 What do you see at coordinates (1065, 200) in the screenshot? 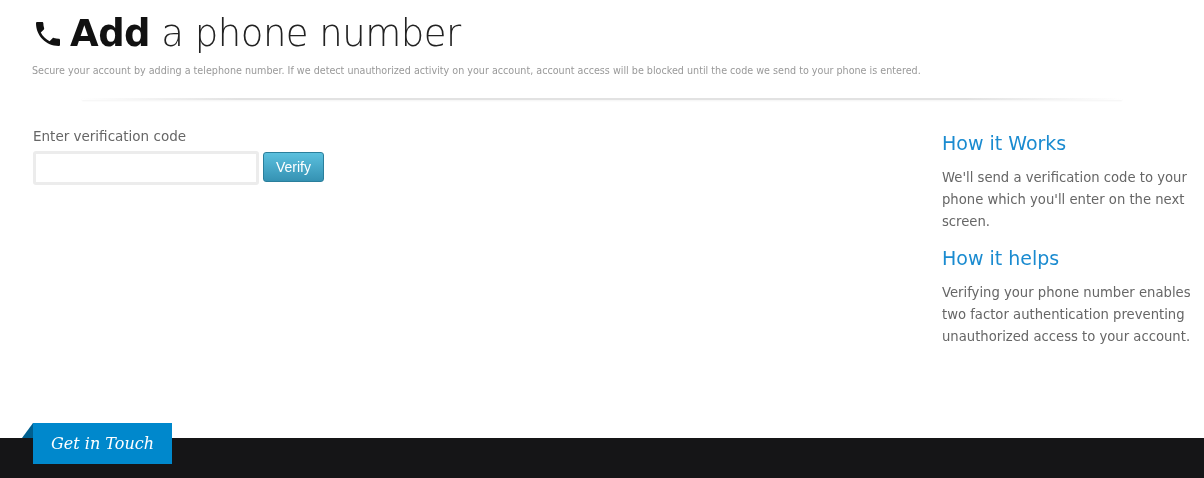
I see `section-text: We'll send a verification code to your phone which you'll enter on the next screen.` at bounding box center [1065, 200].